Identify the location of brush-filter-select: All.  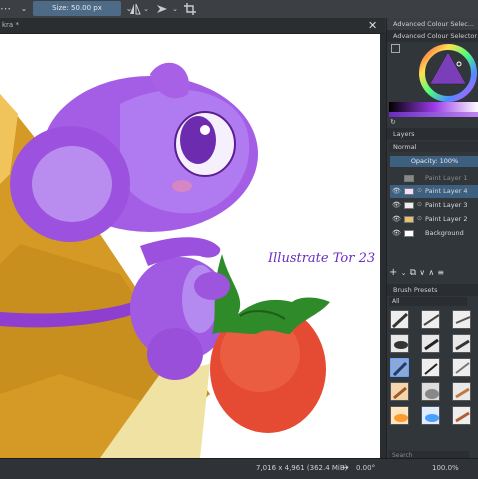
(428, 301).